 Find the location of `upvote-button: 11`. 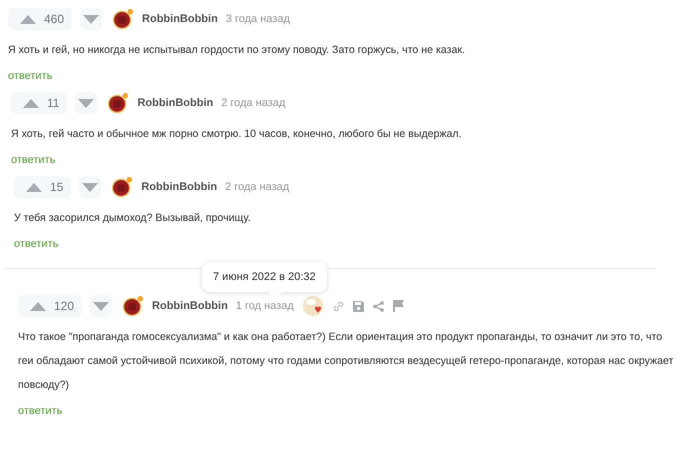

upvote-button: 11 is located at coordinates (39, 103).